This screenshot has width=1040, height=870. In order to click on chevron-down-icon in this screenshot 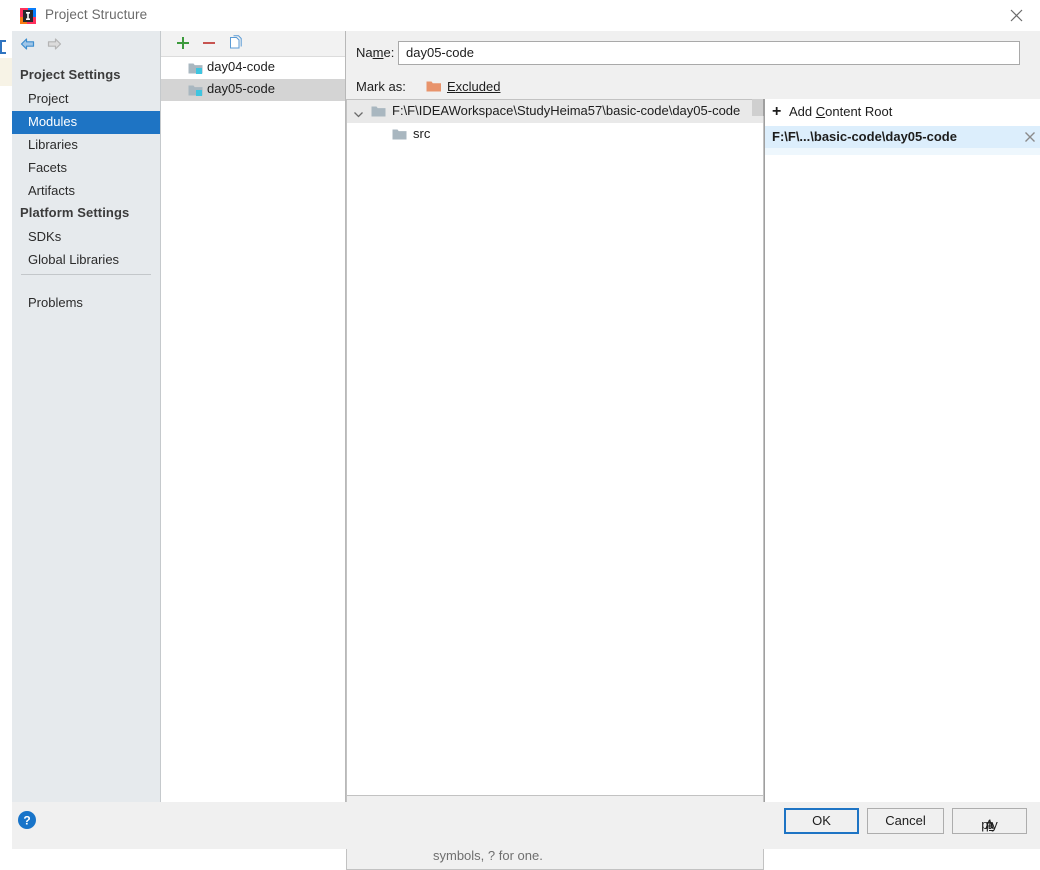, I will do `click(358, 112)`.